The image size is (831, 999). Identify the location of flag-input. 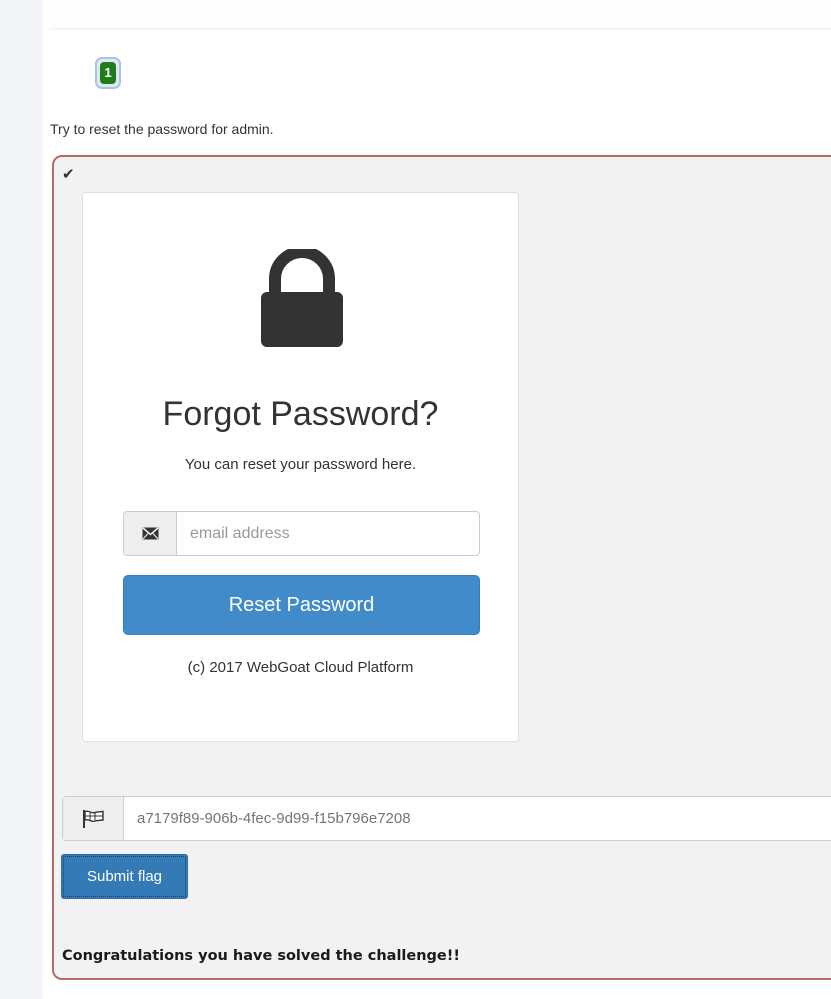
(477, 818).